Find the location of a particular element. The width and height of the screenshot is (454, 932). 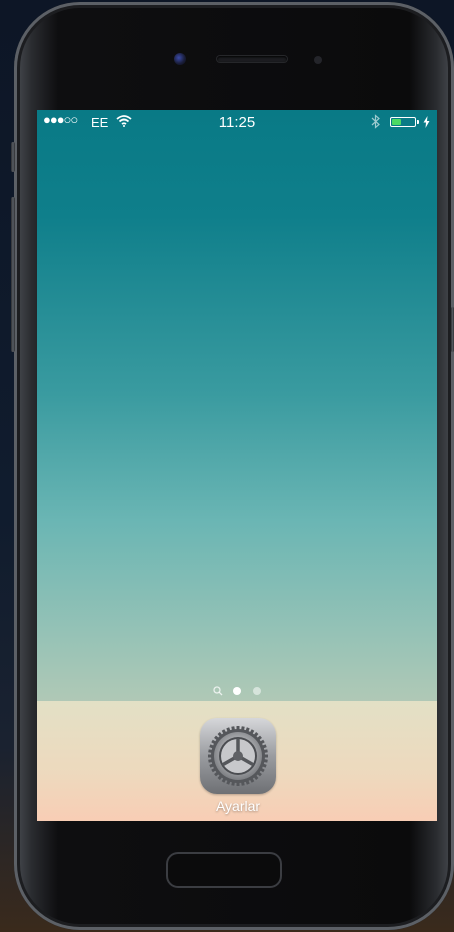

settings-gear-icon is located at coordinates (238, 756).